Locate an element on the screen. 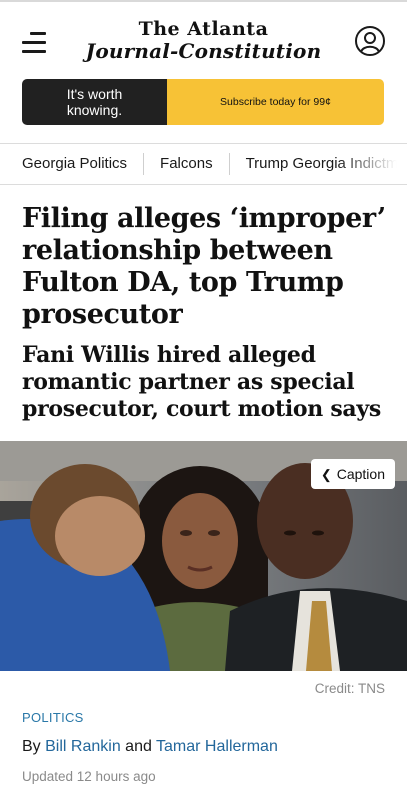 This screenshot has width=407, height=800. site-header: The Atlanta Journal-Constitution is located at coordinates (203, 41).